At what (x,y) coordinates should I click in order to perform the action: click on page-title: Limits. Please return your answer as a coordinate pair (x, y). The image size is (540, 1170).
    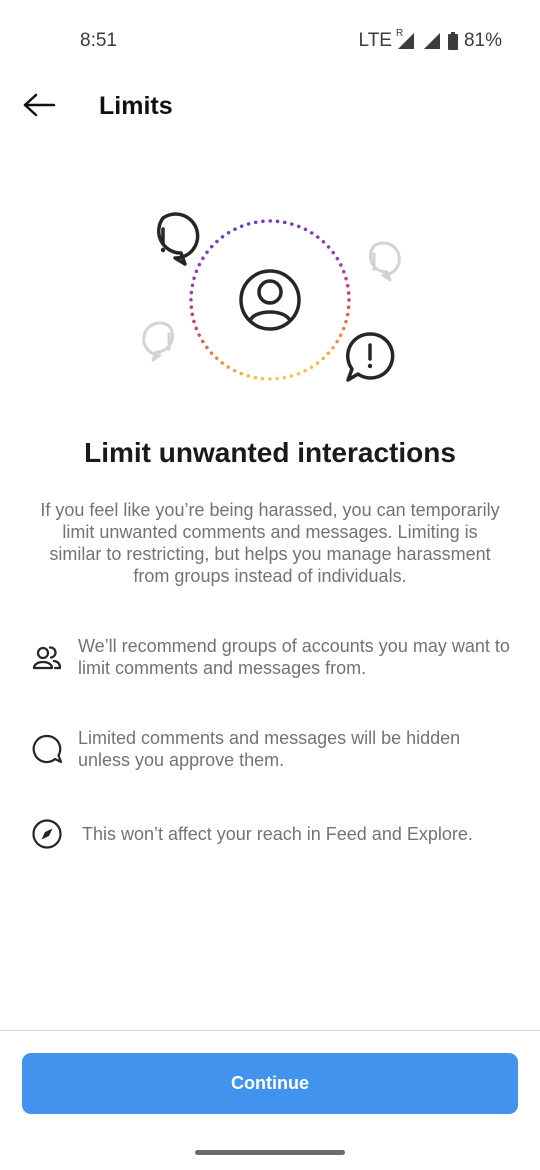
    Looking at the image, I should click on (136, 106).